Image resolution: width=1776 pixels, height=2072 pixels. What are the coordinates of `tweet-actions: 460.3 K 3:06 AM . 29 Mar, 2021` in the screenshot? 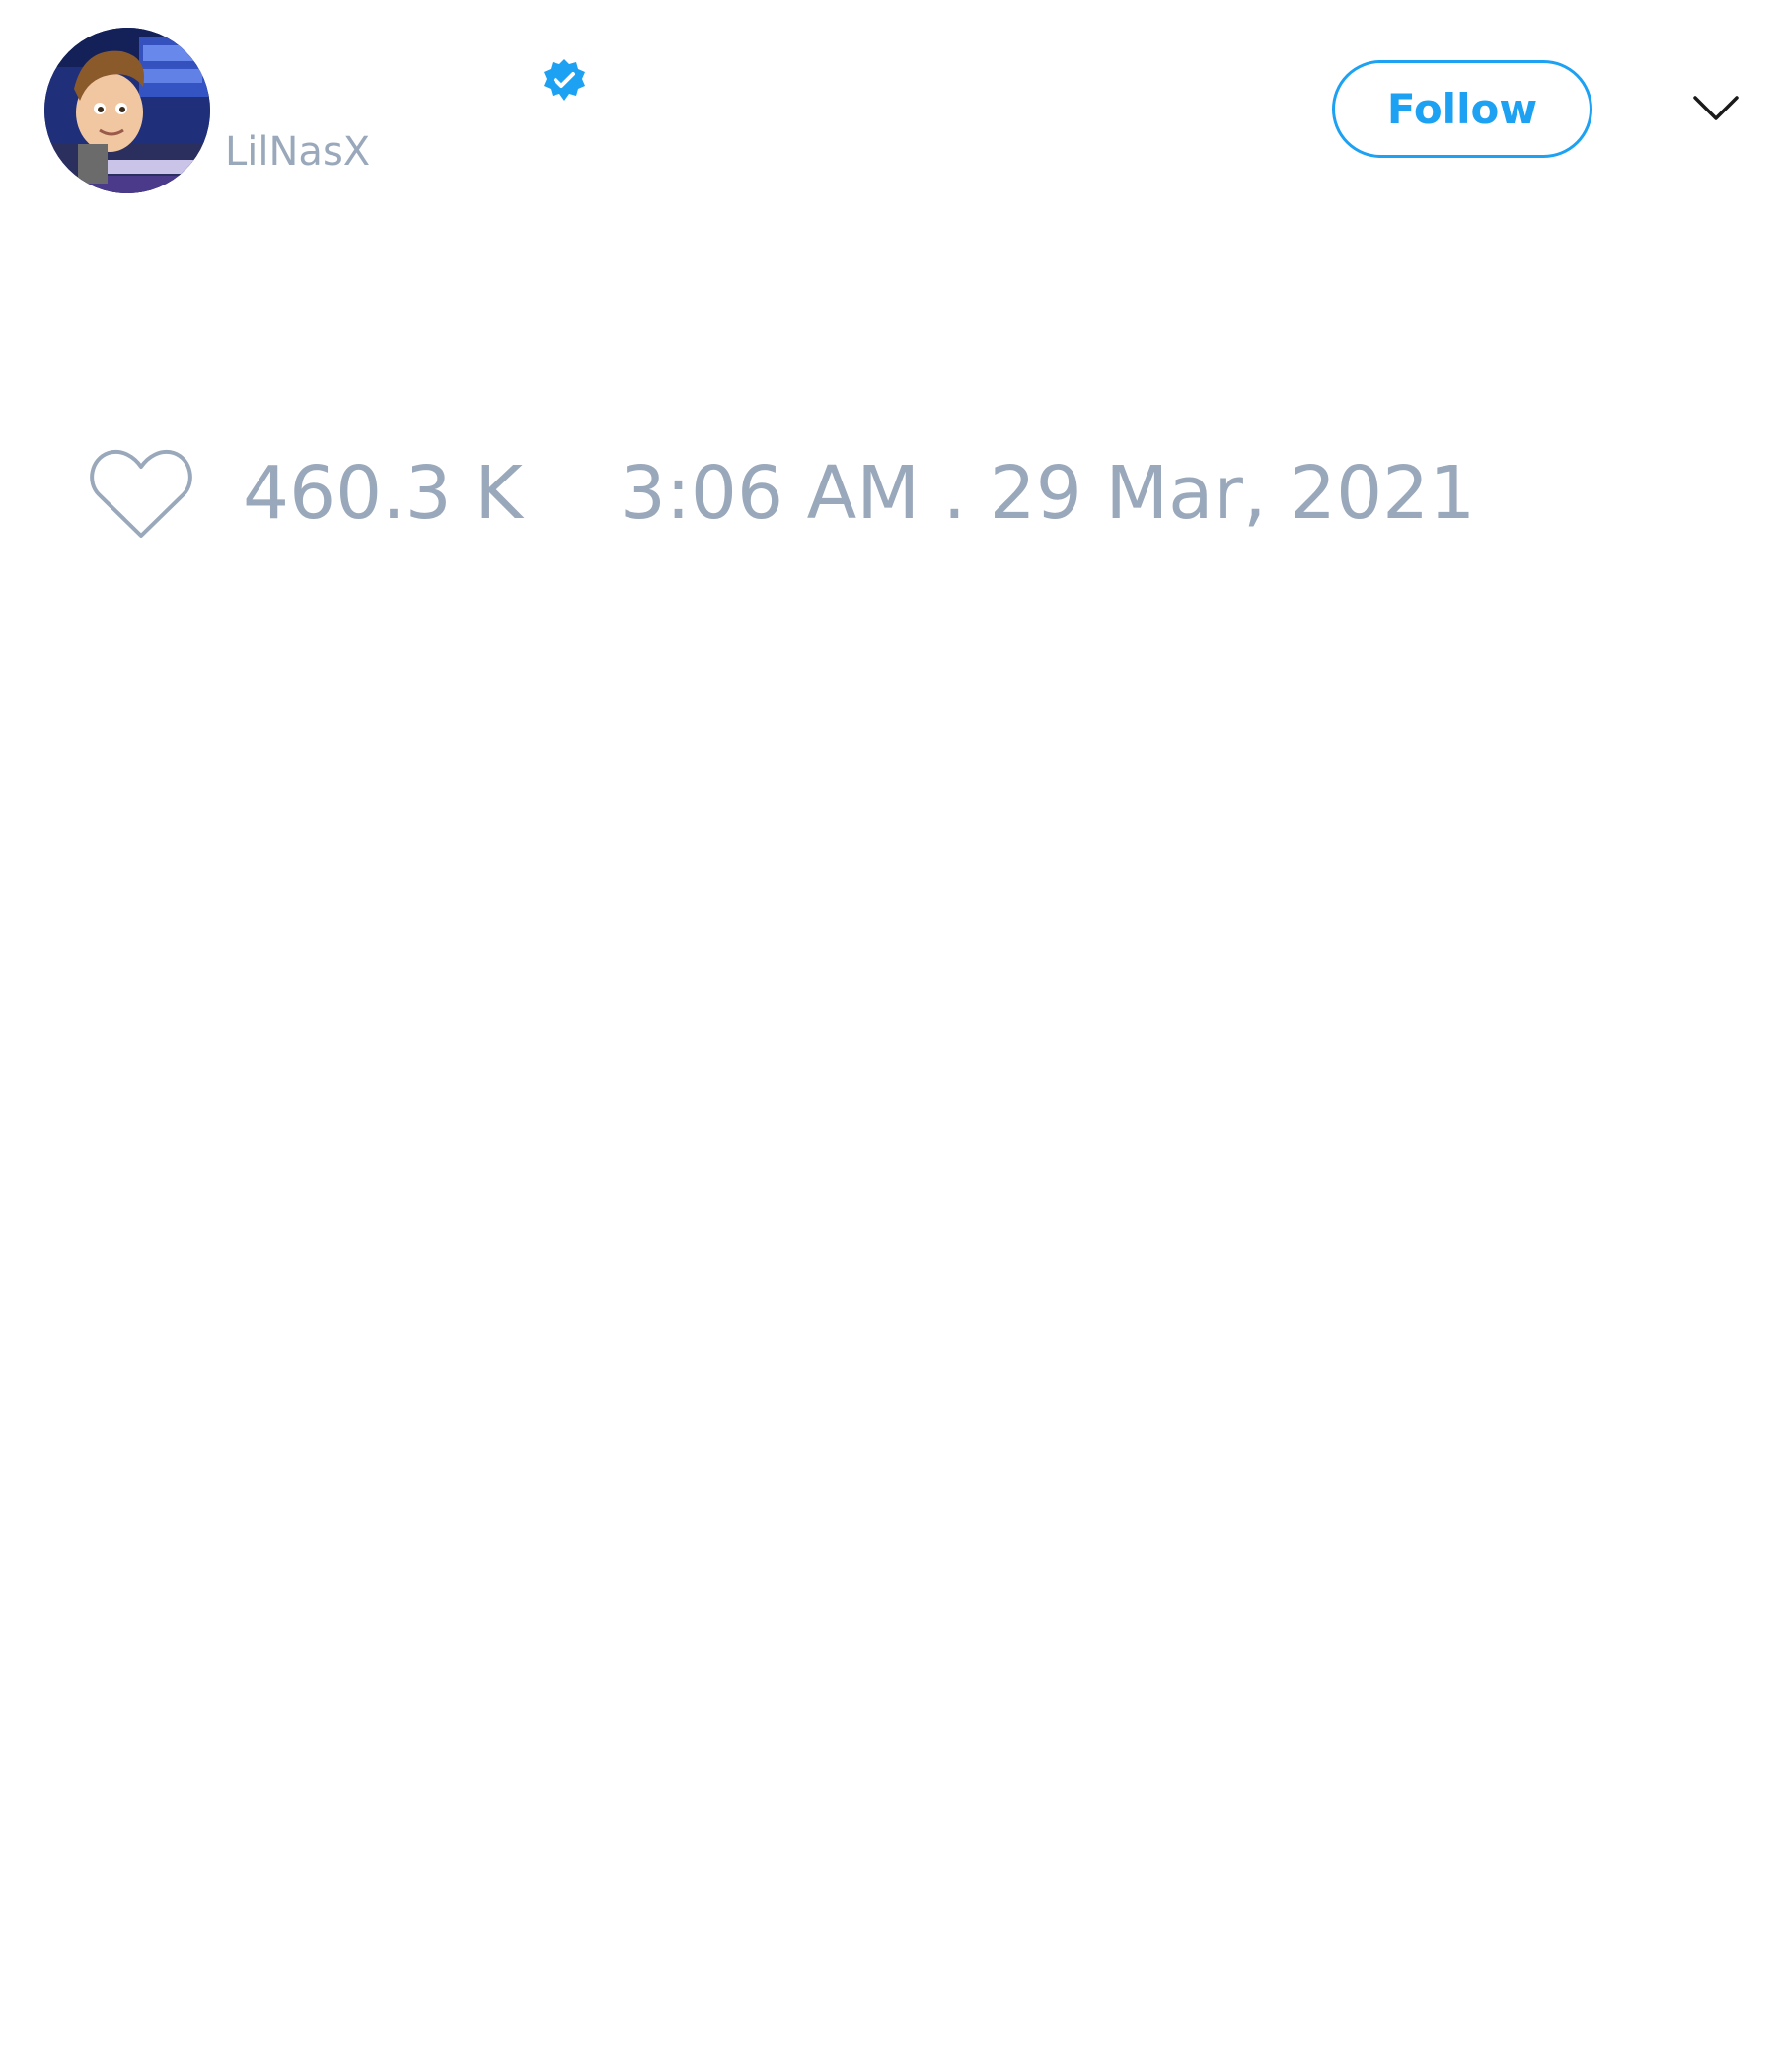 It's located at (782, 494).